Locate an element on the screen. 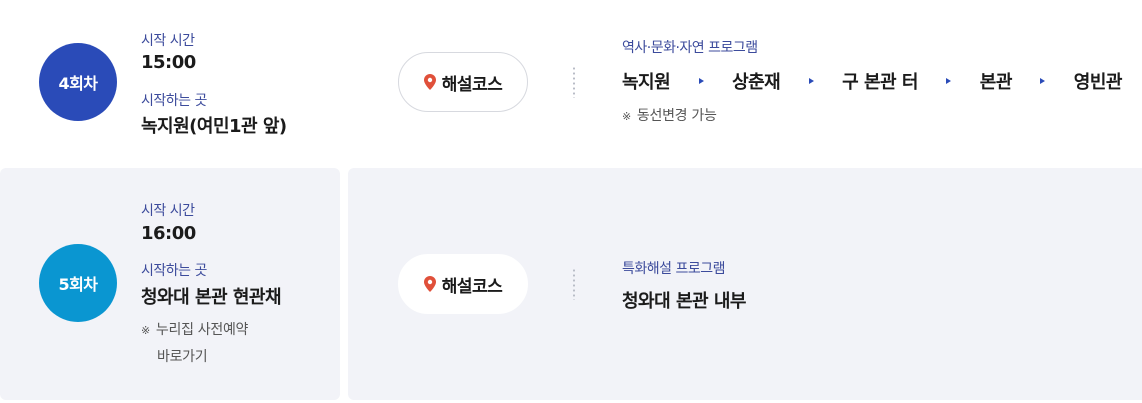 The width and height of the screenshot is (1142, 403). route-note-text: 동선변경 가능 is located at coordinates (676, 116).